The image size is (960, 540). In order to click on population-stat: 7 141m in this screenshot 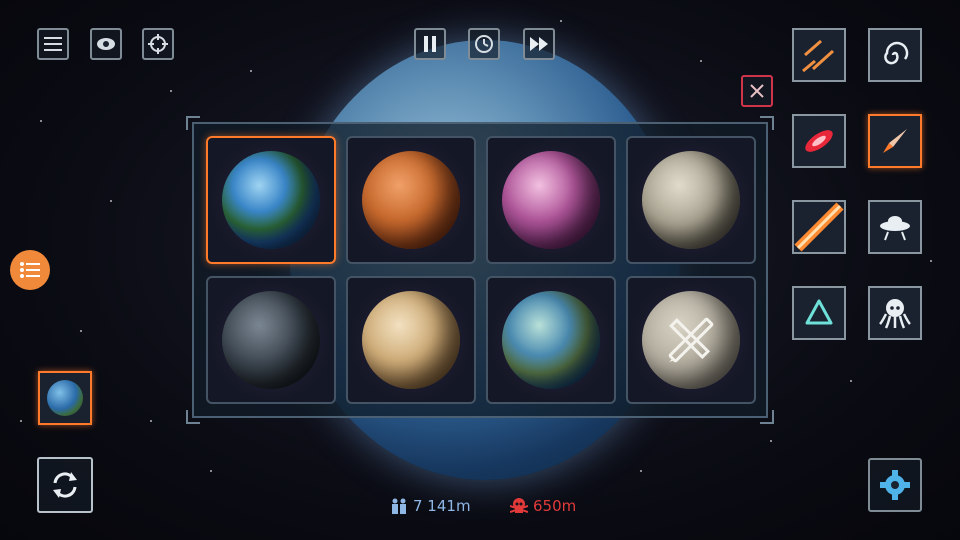, I will do `click(430, 506)`.